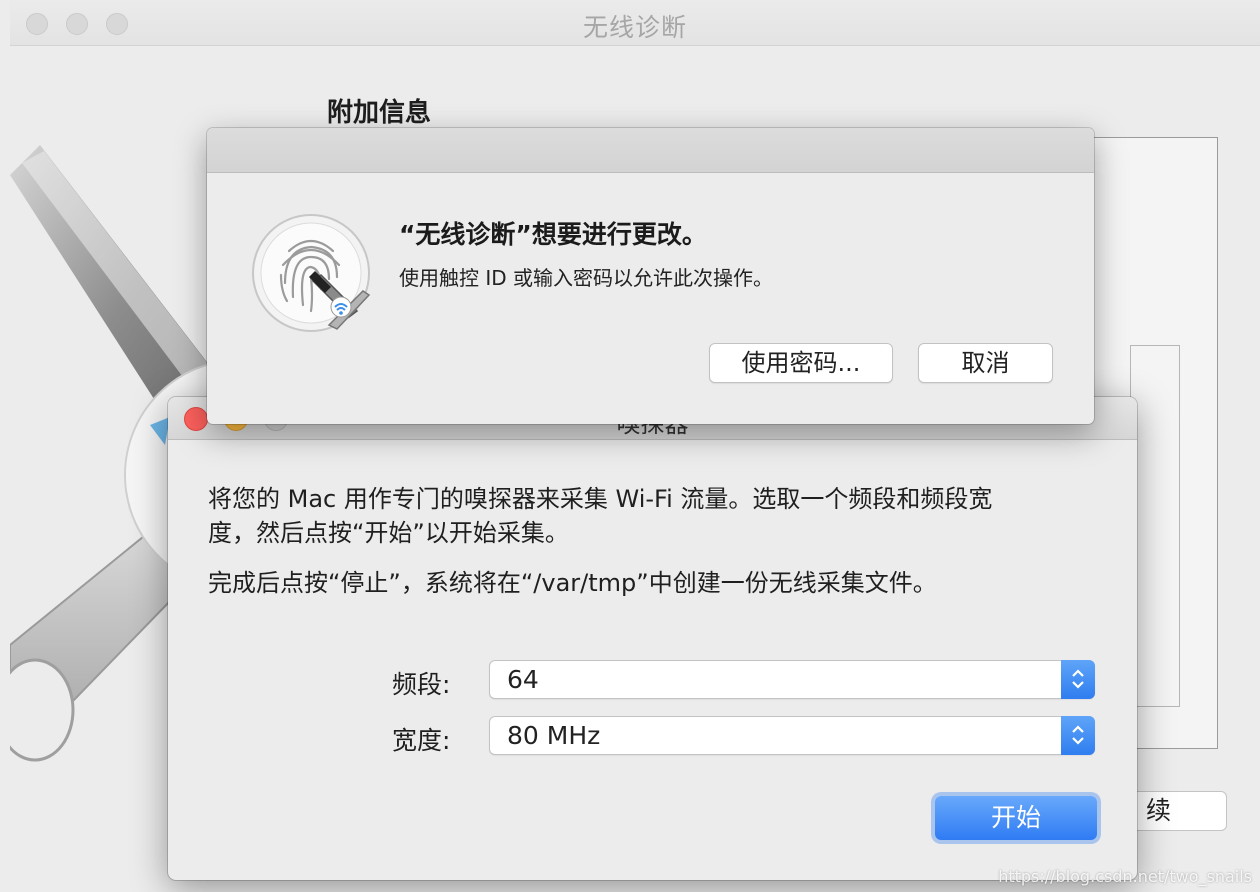 Image resolution: width=1260 pixels, height=892 pixels. What do you see at coordinates (792, 679) in the screenshot?
I see `channel-select: 64` at bounding box center [792, 679].